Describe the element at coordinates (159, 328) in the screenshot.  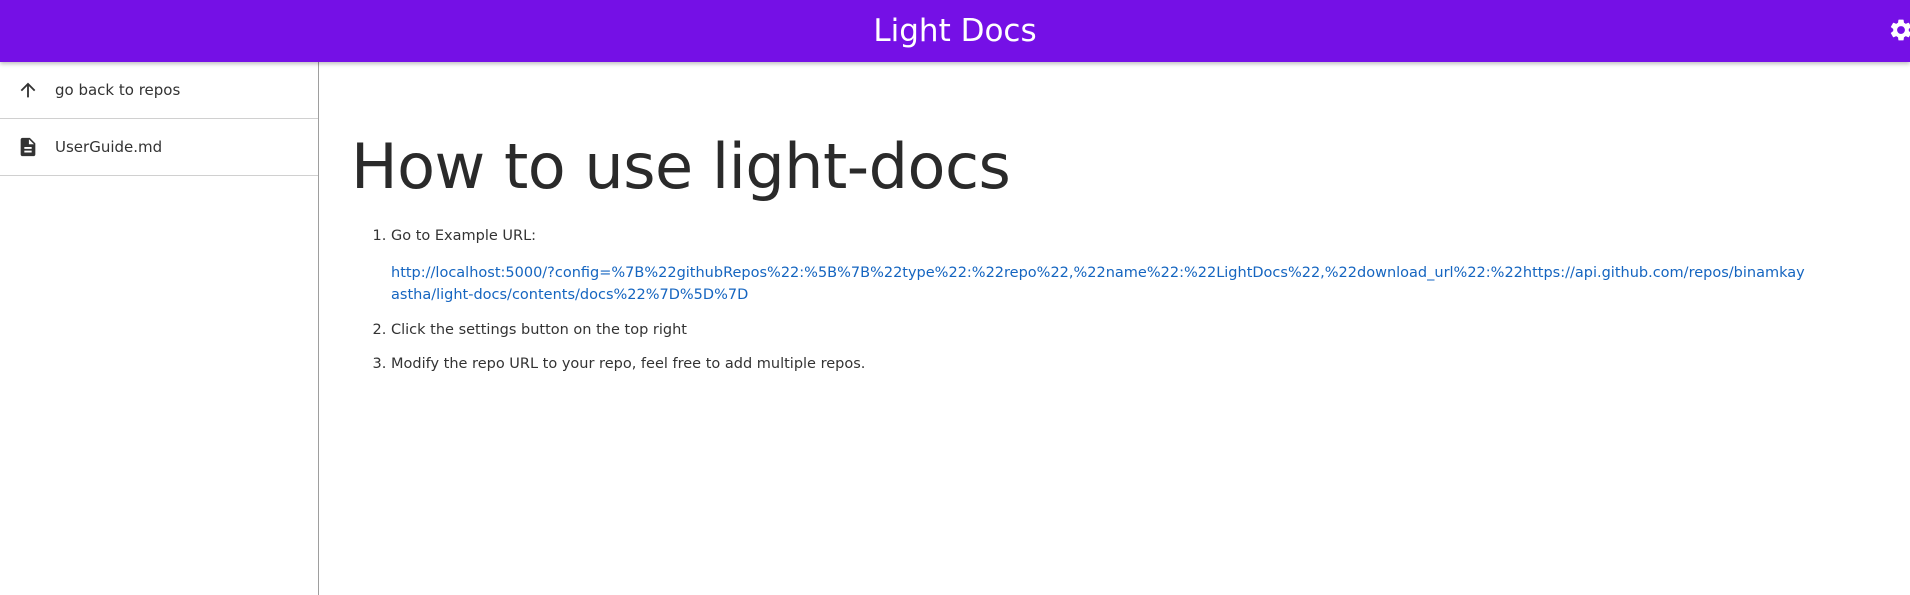
I see `sidebar: go back to repos UserGuide.md` at that location.